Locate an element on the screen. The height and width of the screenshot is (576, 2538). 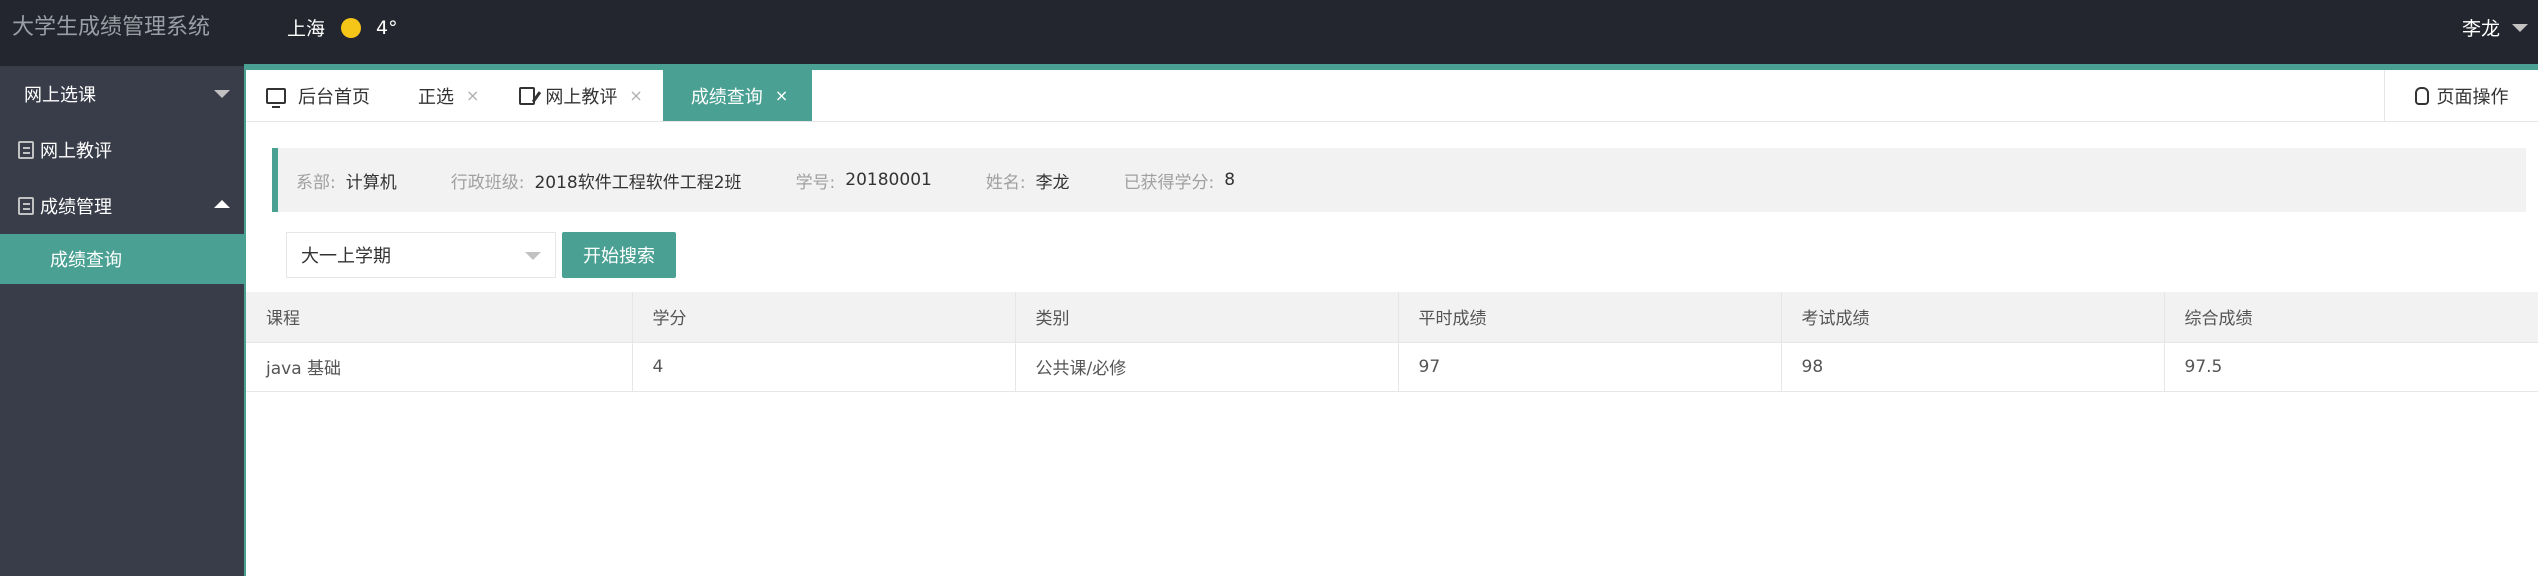
tab-home: 后台首页 is located at coordinates (318, 95).